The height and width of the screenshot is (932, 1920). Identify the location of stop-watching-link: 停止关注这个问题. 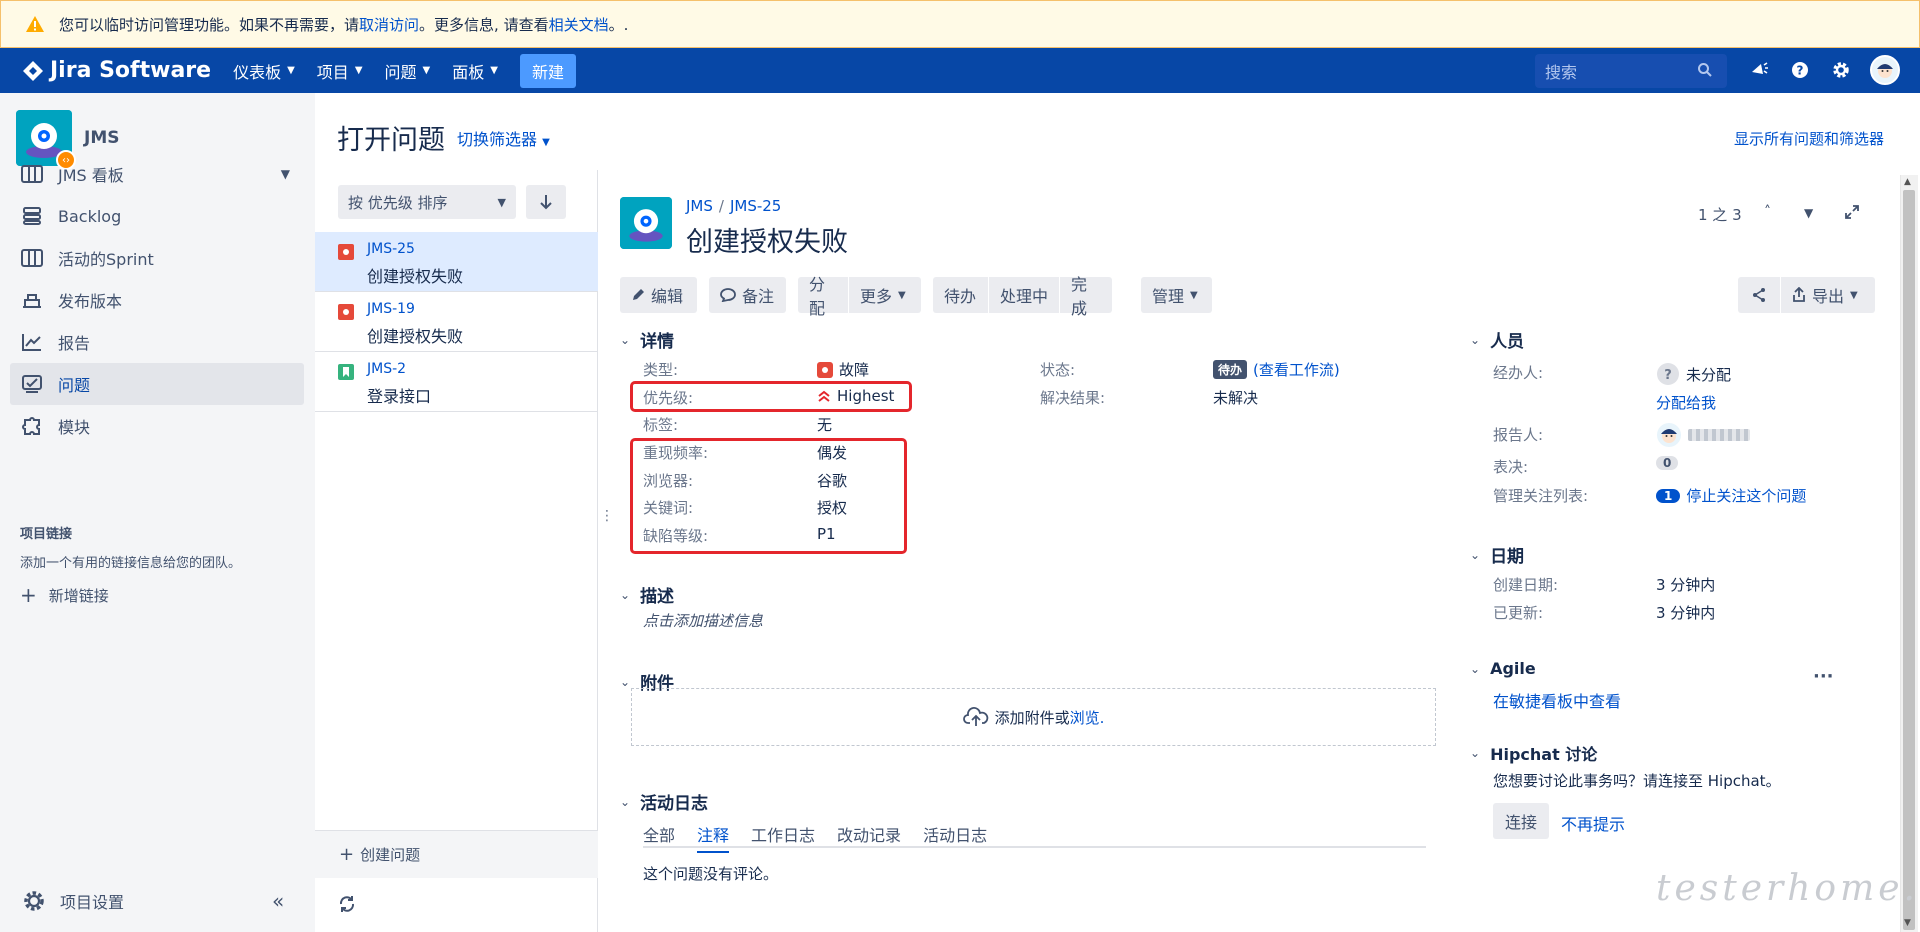
(1746, 495).